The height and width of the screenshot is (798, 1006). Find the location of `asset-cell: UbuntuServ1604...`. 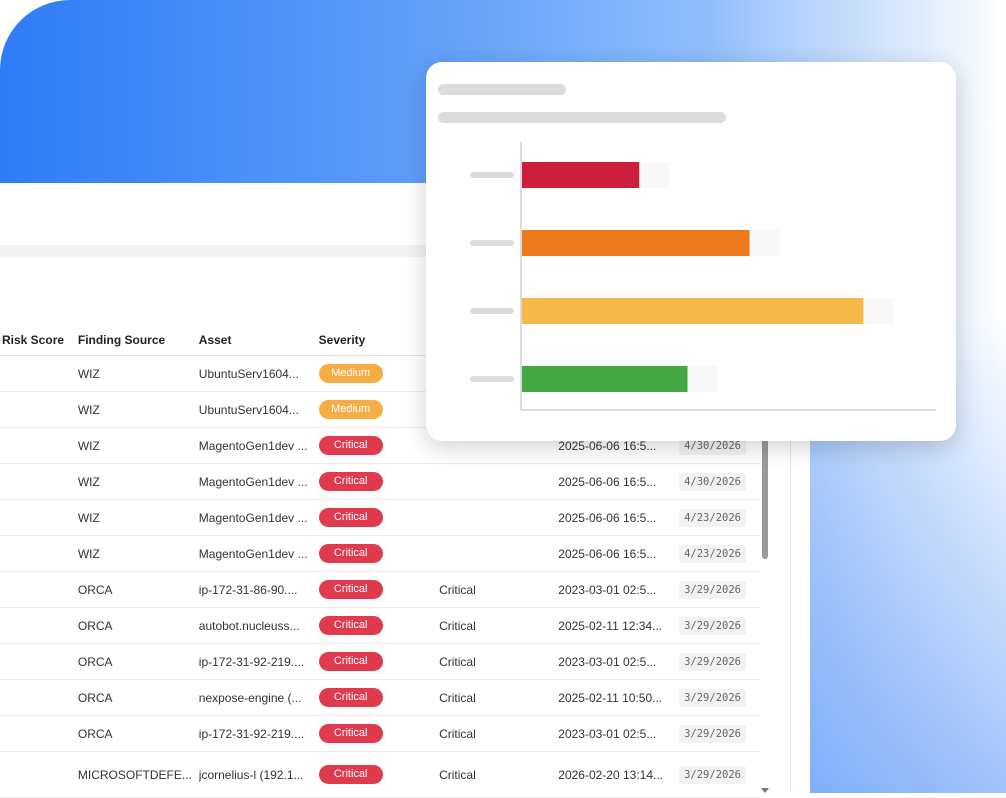

asset-cell: UbuntuServ1604... is located at coordinates (258, 409).